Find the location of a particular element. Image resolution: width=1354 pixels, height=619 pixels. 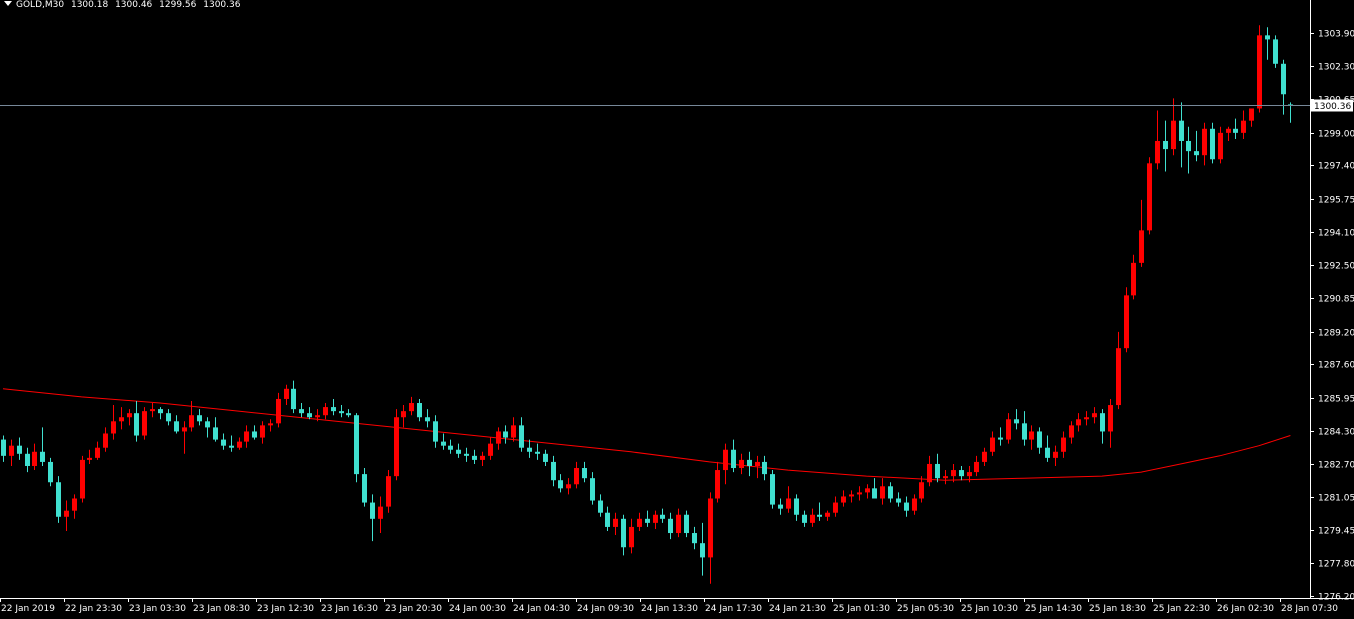

price-tick-label: 1303.90 is located at coordinates (1336, 35).